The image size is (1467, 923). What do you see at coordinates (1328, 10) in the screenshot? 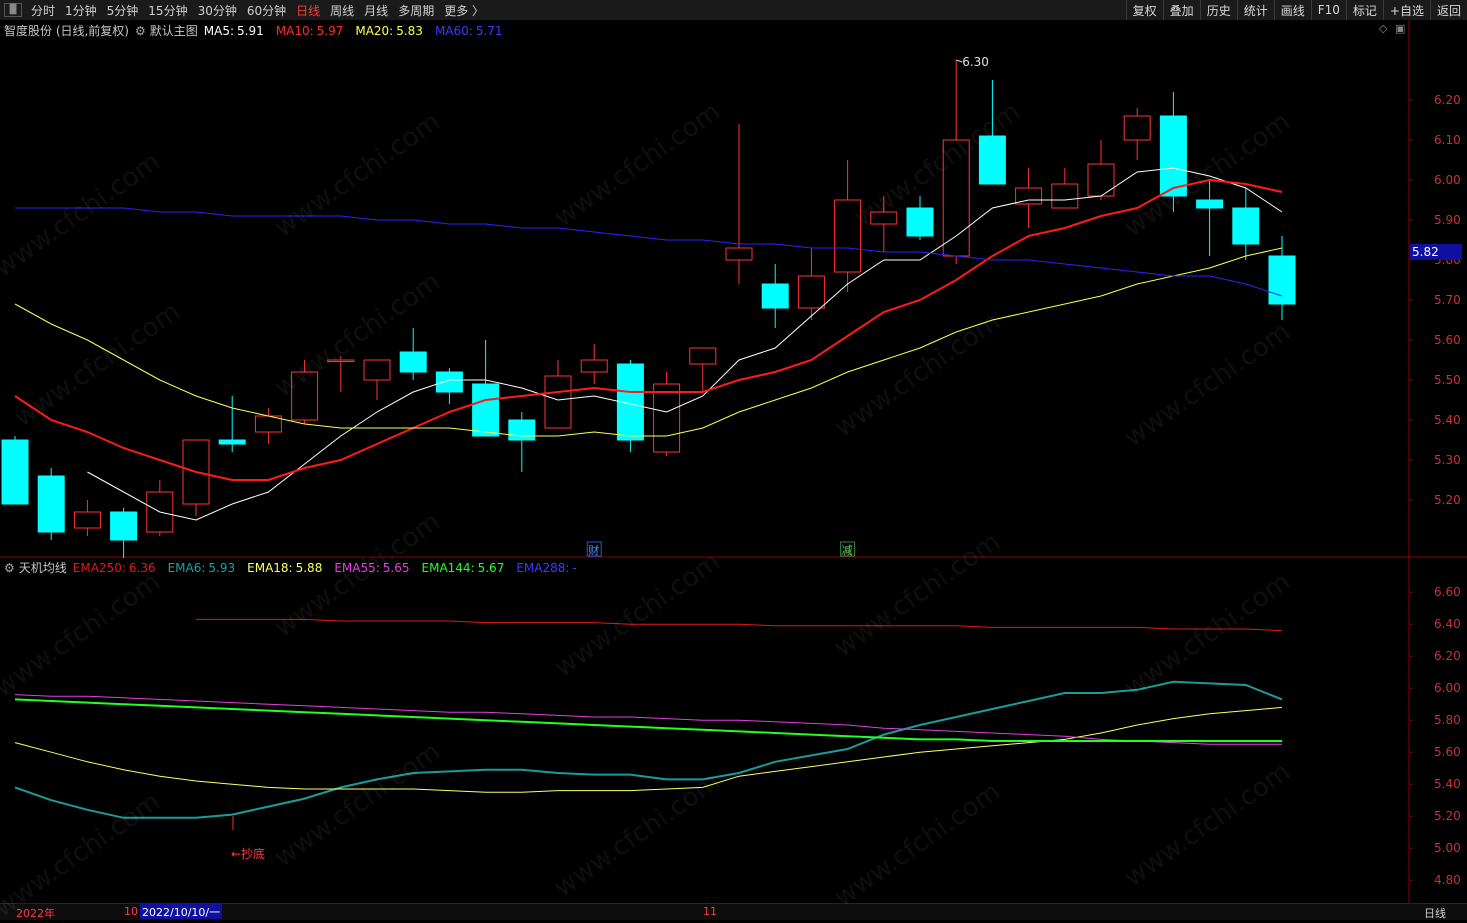
I see `tool-button-5: F10` at bounding box center [1328, 10].